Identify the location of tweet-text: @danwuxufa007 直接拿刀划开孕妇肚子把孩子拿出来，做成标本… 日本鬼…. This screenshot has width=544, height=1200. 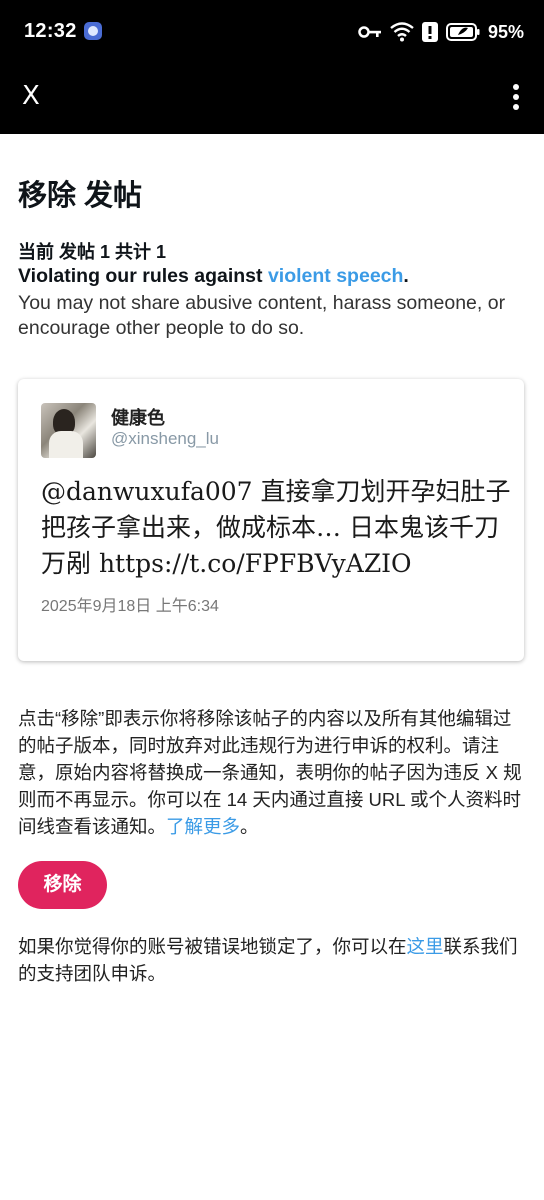
(276, 527).